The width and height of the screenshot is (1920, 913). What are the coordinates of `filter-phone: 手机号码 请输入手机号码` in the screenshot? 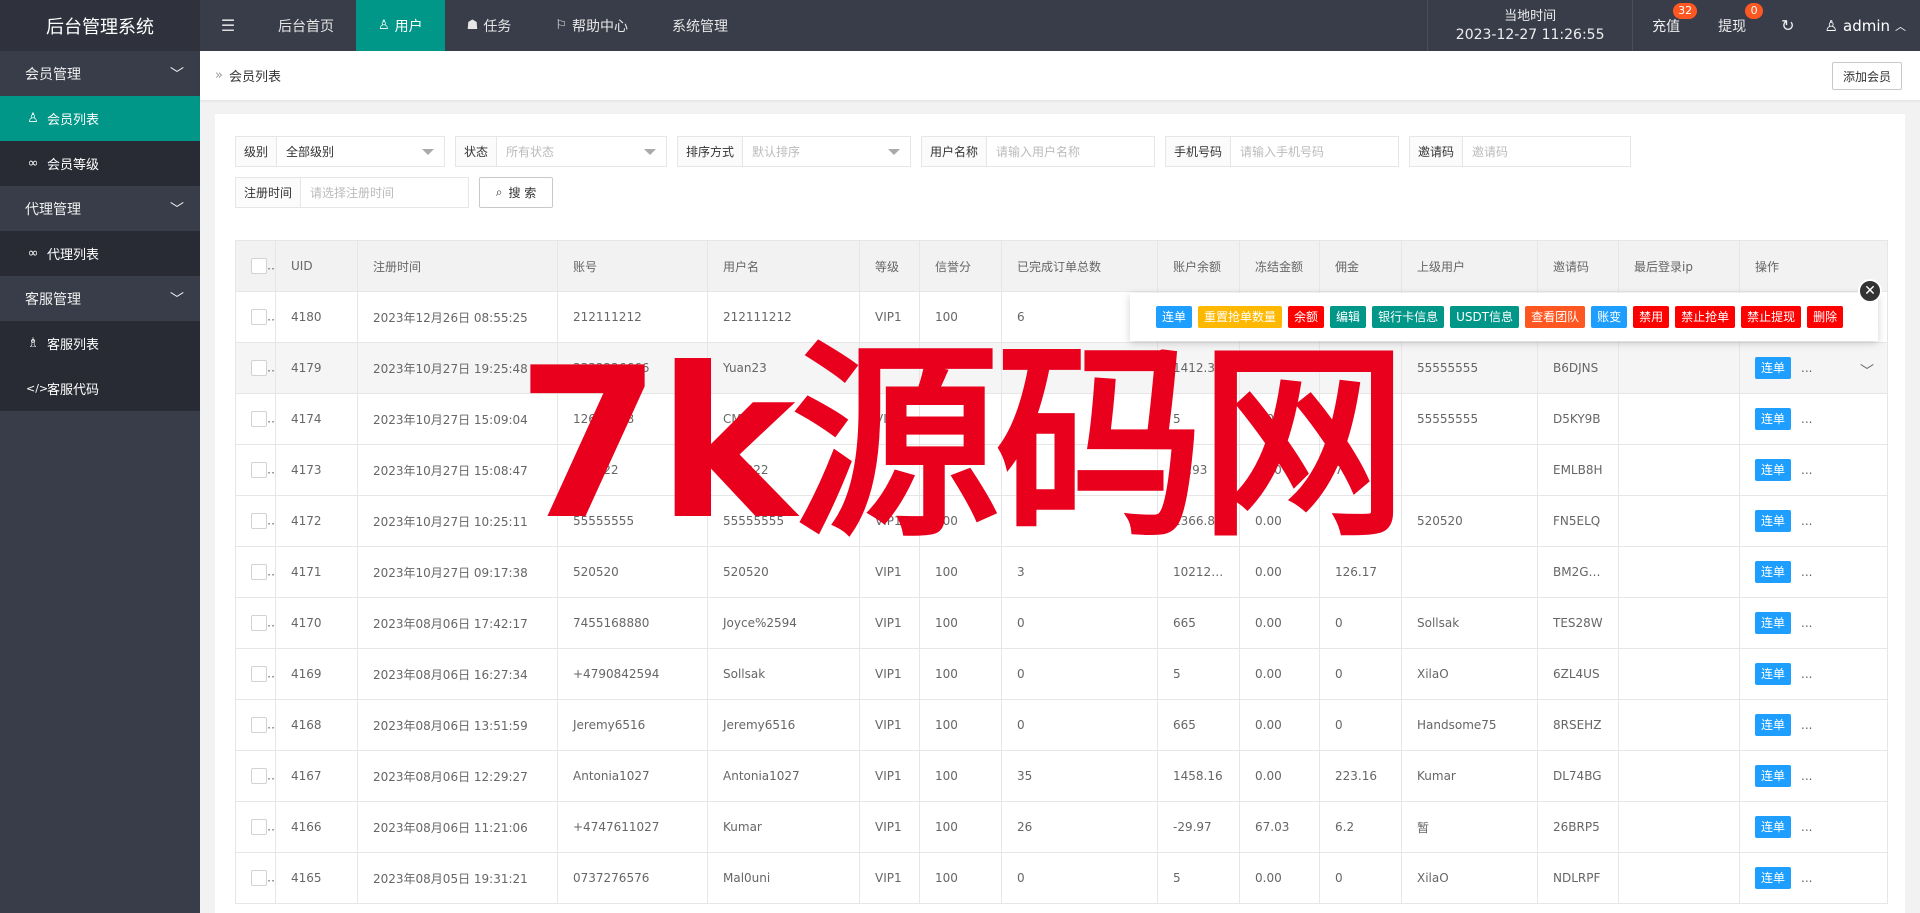 It's located at (1282, 151).